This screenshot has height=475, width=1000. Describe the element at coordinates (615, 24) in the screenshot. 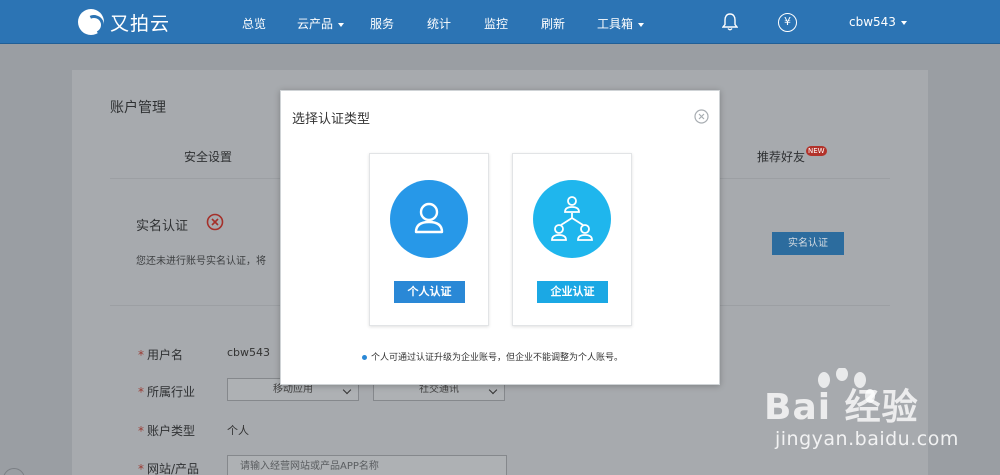

I see `nav-item-label: 工具箱` at that location.